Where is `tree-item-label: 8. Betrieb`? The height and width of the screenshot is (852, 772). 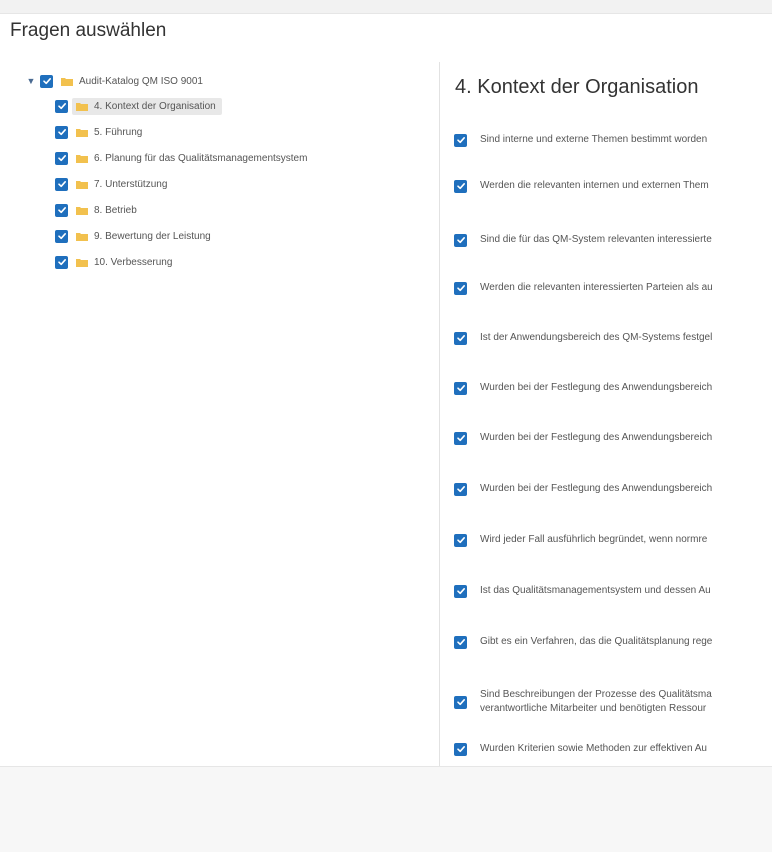
tree-item-label: 8. Betrieb is located at coordinates (115, 210).